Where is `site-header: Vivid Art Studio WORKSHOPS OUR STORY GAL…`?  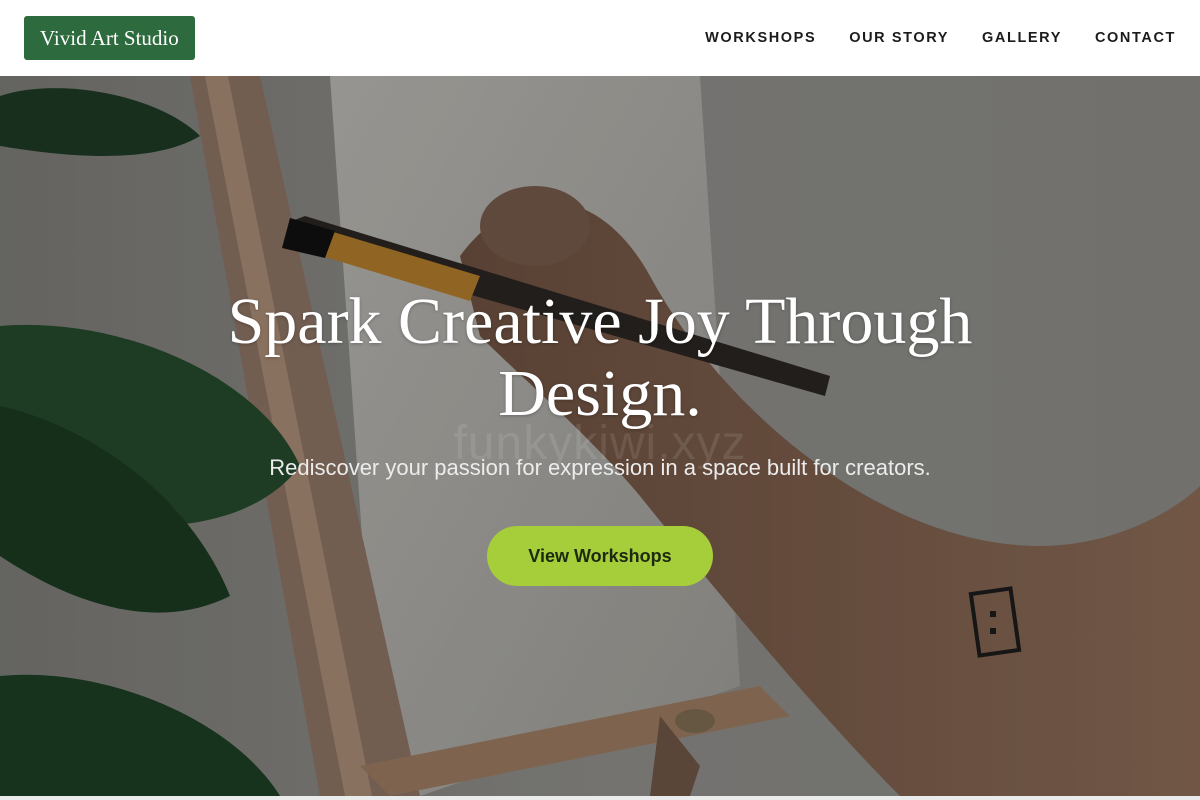
site-header: Vivid Art Studio WORKSHOPS OUR STORY GAL… is located at coordinates (600, 38).